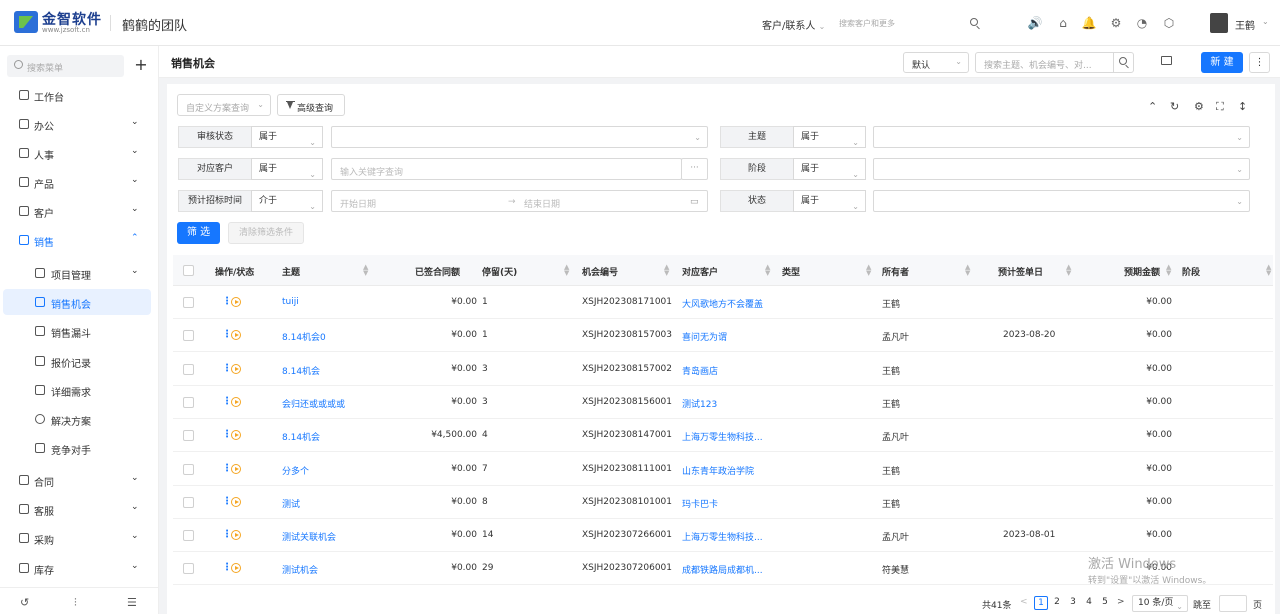 This screenshot has height=614, width=1280. I want to click on sidebar-item-sales: 销售 ⌃, so click(79, 240).